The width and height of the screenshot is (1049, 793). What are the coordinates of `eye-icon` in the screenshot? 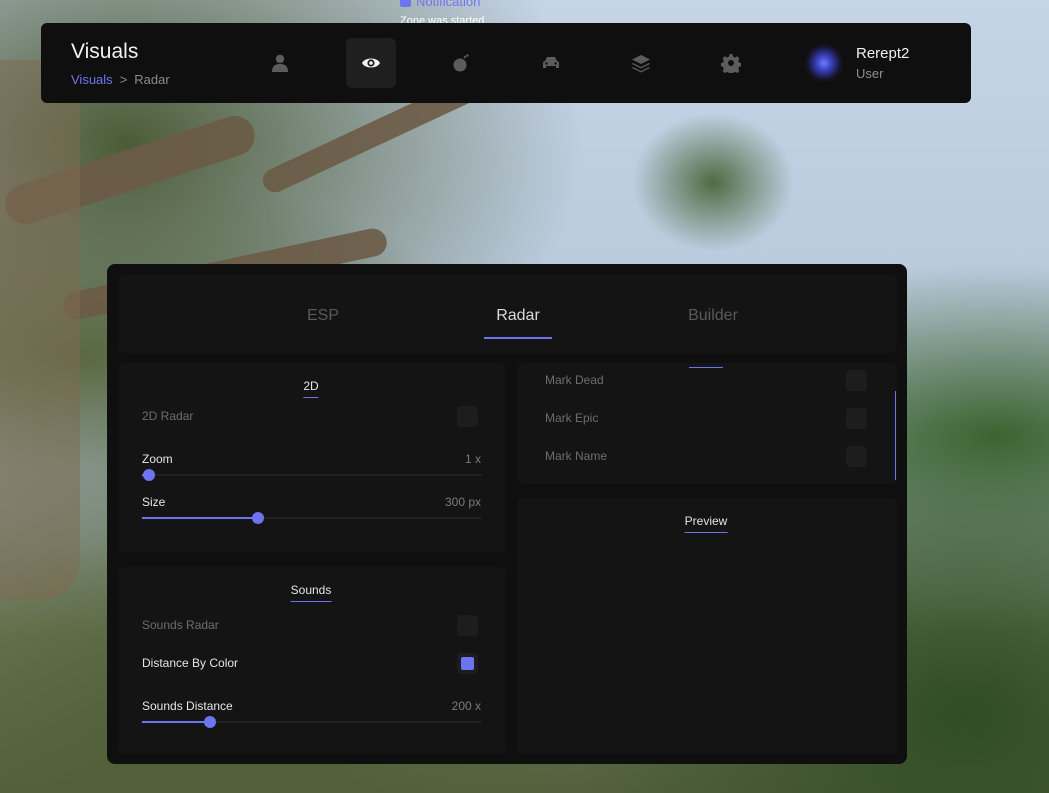 It's located at (371, 63).